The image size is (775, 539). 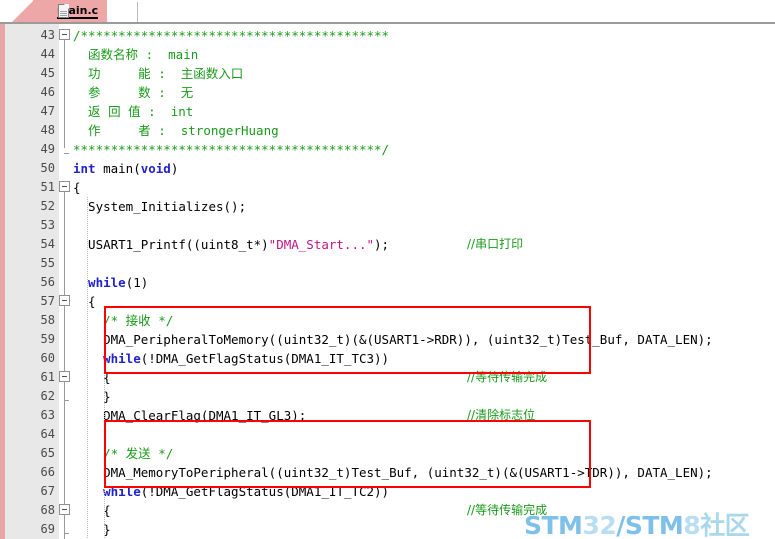 I want to click on code-line: USART1_Printf((uint8_t*)"DMA_Start...");, so click(x=231, y=244).